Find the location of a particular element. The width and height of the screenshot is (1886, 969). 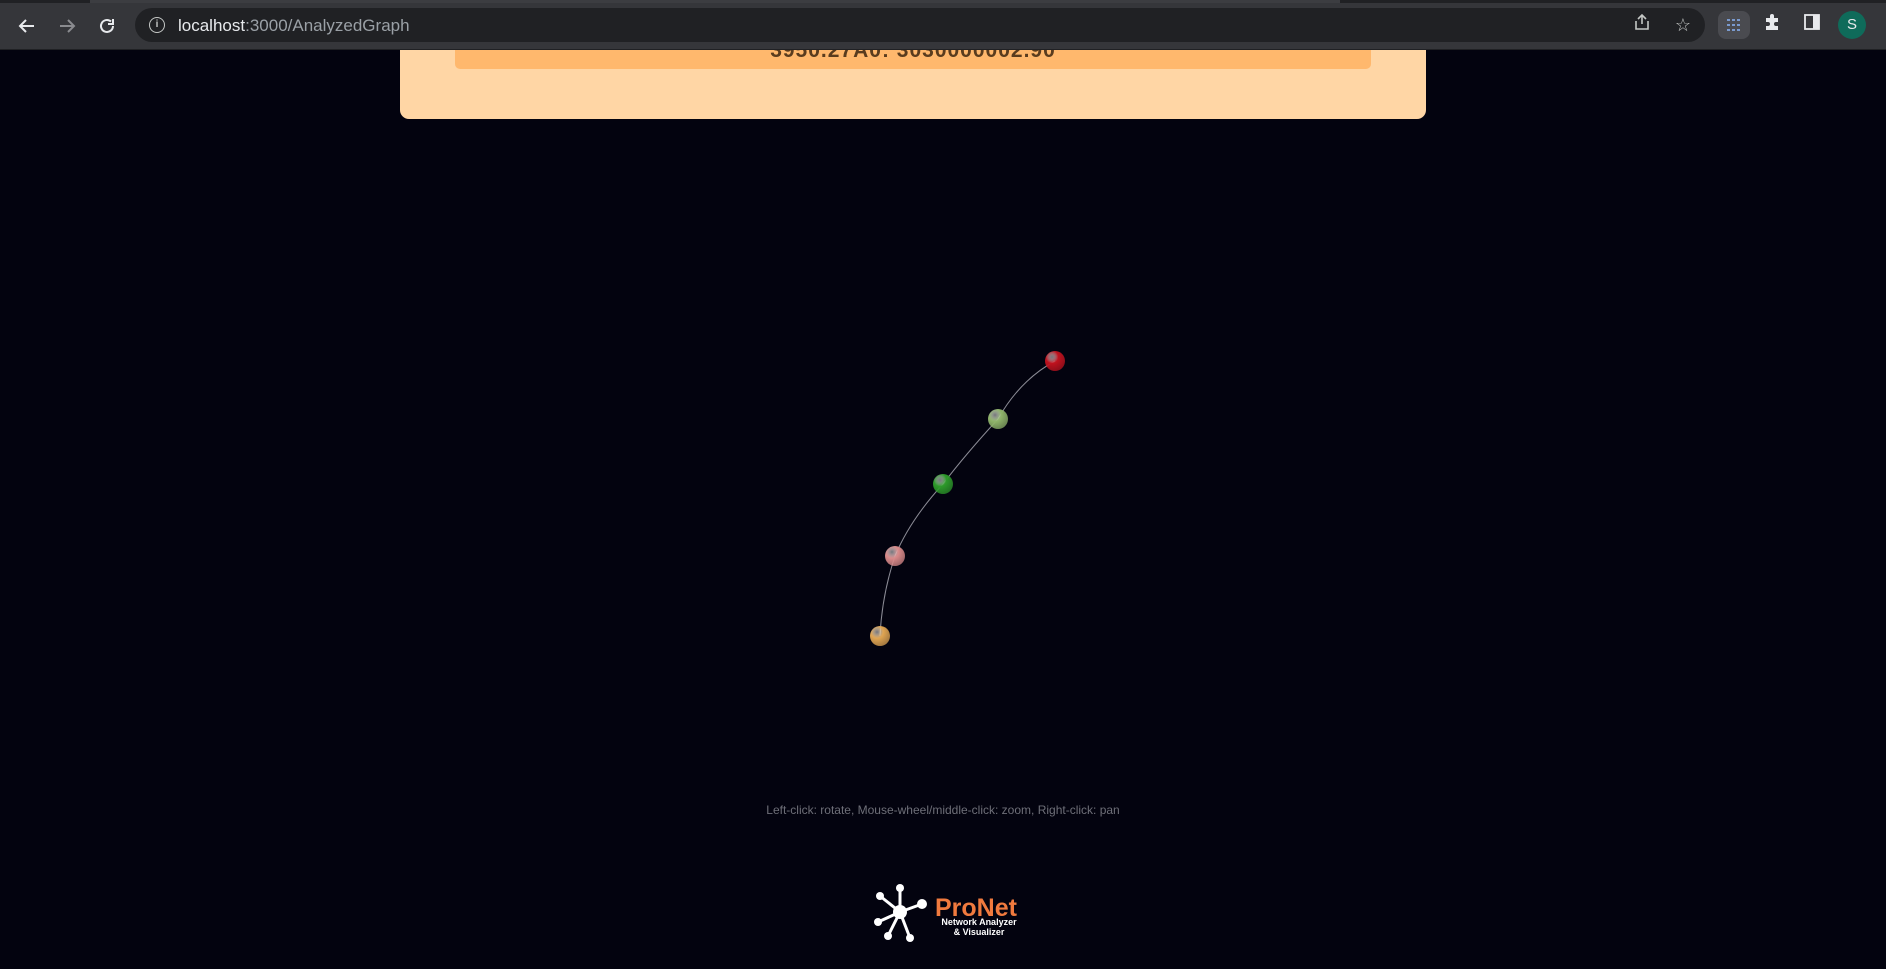

back-arrow-icon is located at coordinates (27, 26).